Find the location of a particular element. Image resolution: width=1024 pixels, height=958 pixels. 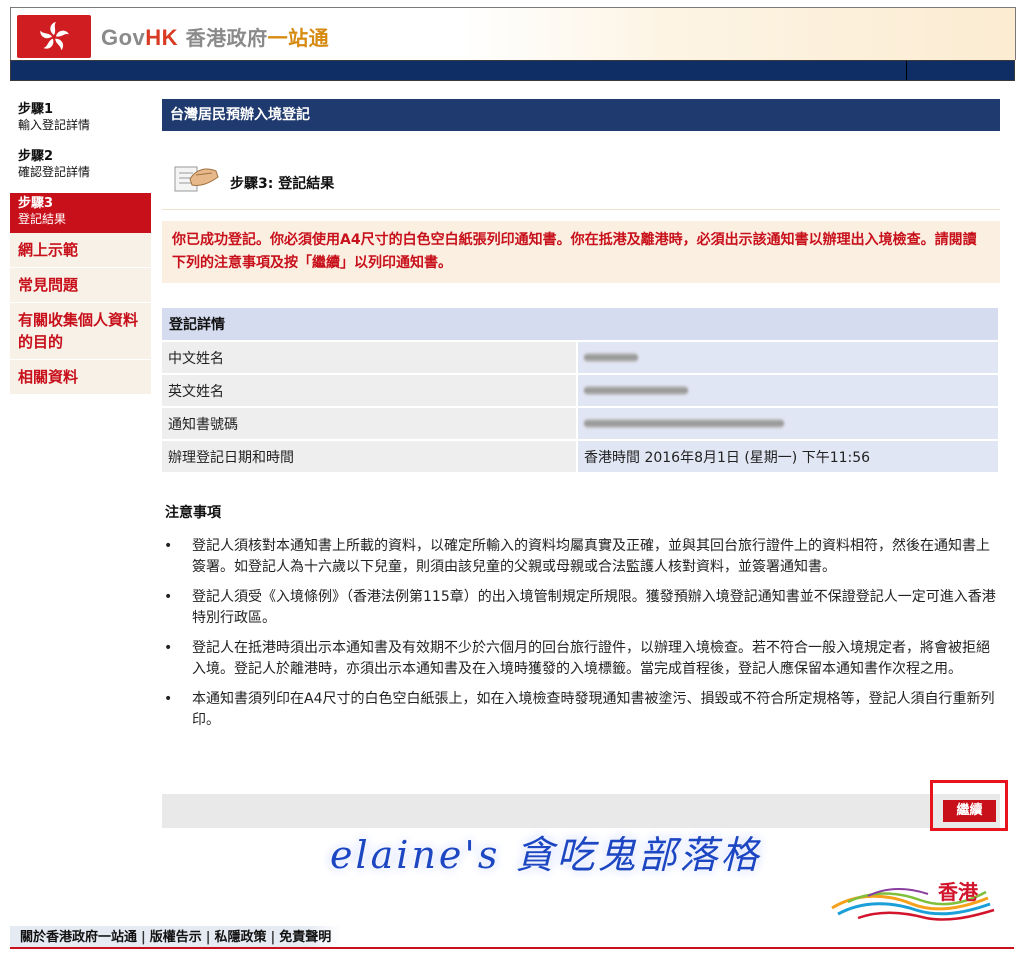

row-label-registration-datetime: 辦理登記日期和時間 is located at coordinates (369, 455).